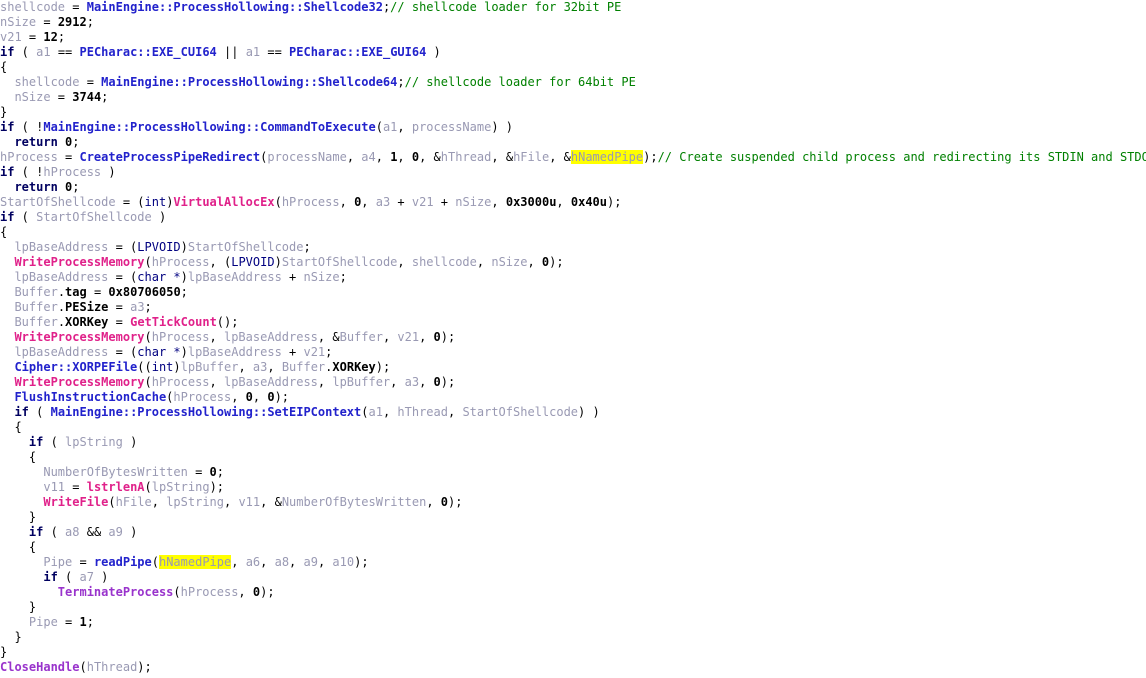  I want to click on code-token: if, so click(36, 442).